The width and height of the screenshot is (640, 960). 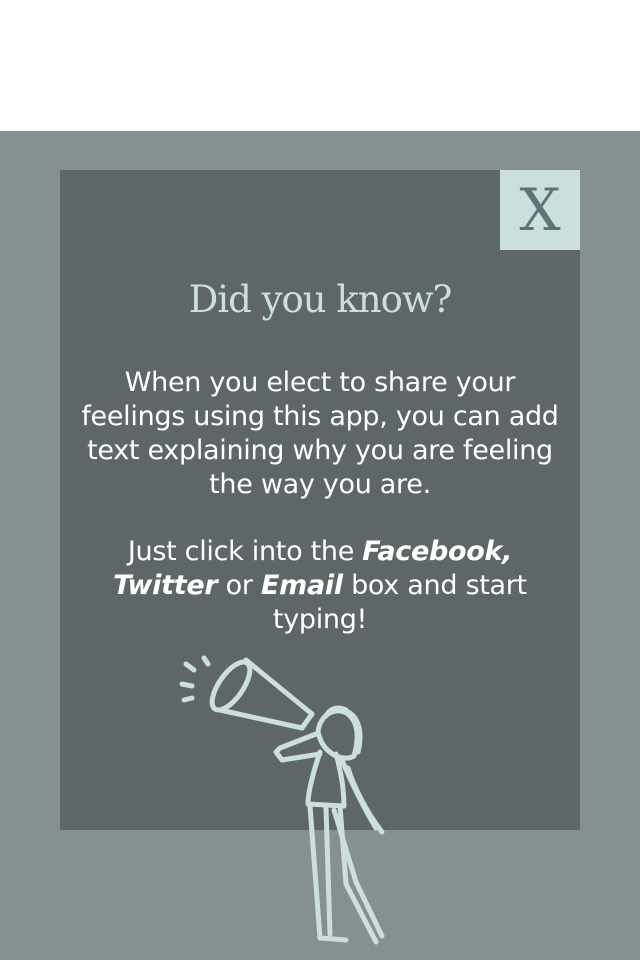 What do you see at coordinates (245, 551) in the screenshot?
I see `instructions-prefix: Just click into the` at bounding box center [245, 551].